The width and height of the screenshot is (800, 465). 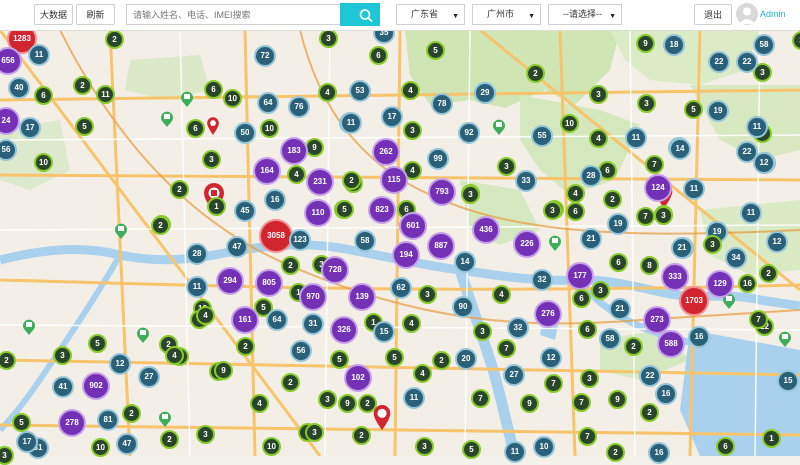 What do you see at coordinates (301, 351) in the screenshot?
I see `cluster-marker: 56` at bounding box center [301, 351].